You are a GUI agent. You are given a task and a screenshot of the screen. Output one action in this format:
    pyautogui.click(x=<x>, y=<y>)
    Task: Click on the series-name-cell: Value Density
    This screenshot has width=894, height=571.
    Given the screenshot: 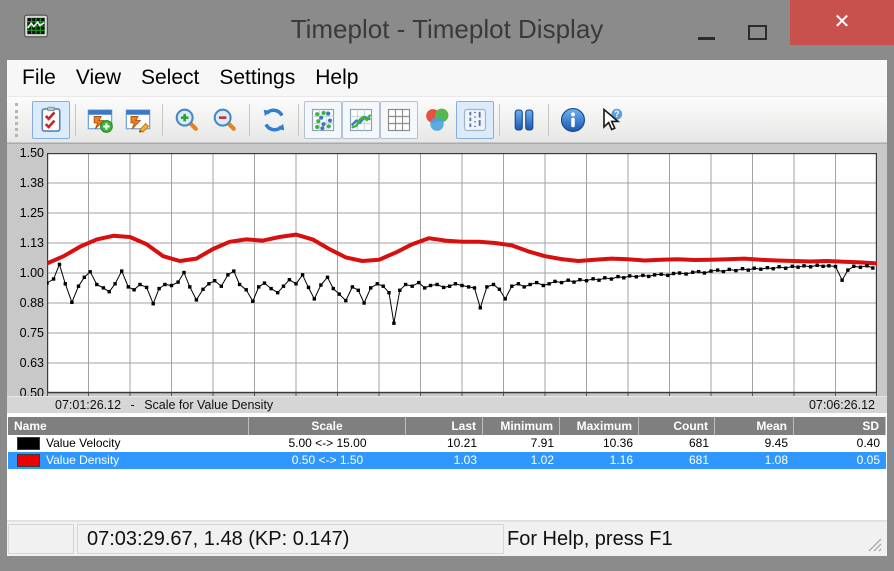 What is the action you would take?
    pyautogui.click(x=128, y=460)
    